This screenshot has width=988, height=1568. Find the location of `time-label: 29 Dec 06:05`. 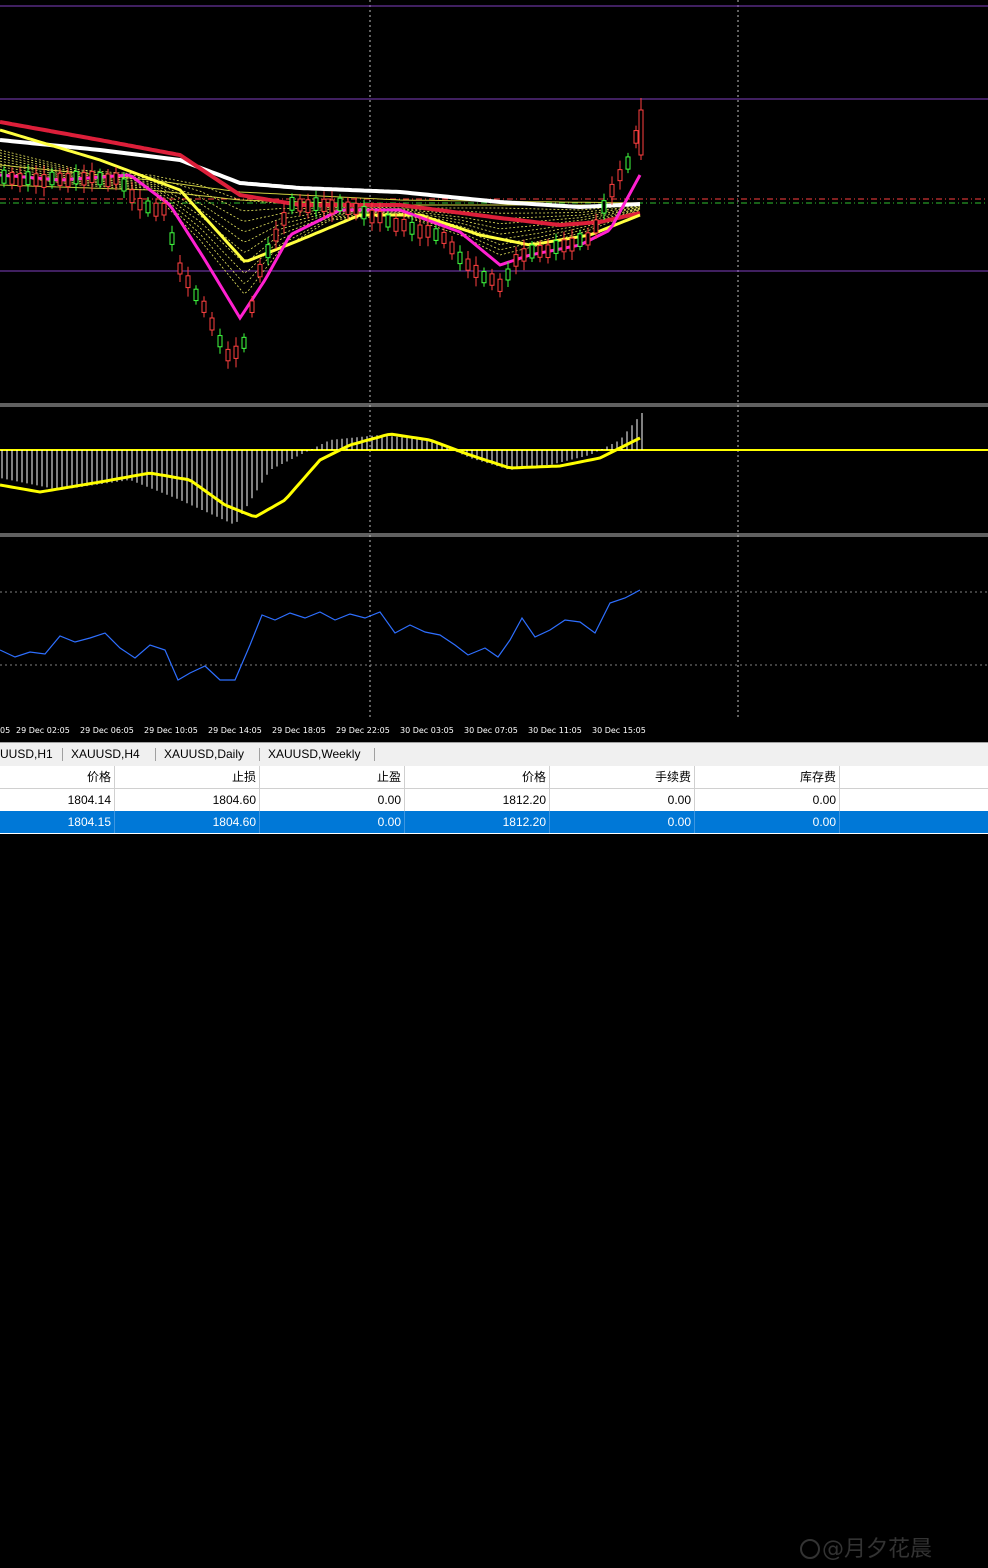

time-label: 29 Dec 06:05 is located at coordinates (107, 730).